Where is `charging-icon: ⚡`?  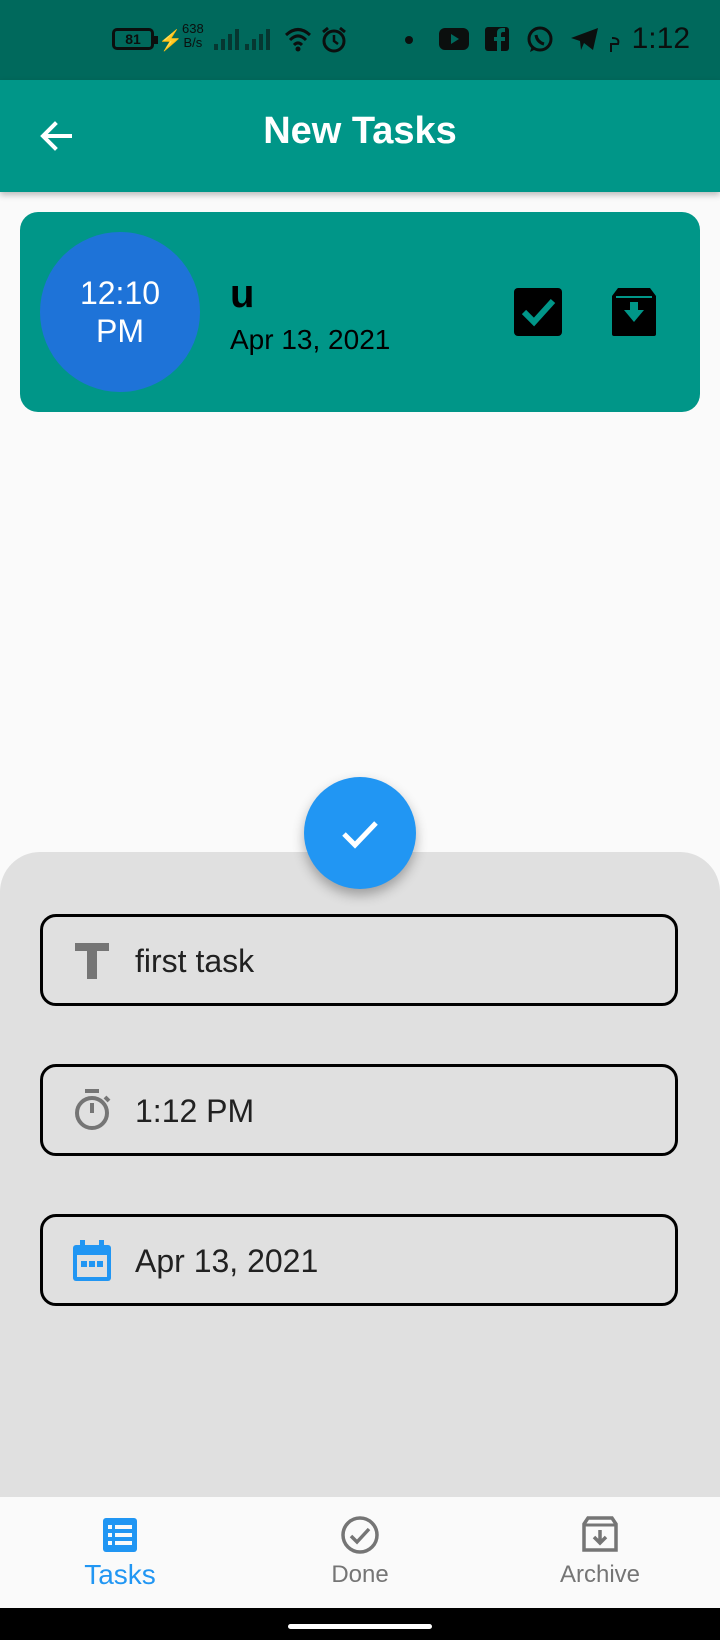
charging-icon: ⚡ is located at coordinates (170, 41).